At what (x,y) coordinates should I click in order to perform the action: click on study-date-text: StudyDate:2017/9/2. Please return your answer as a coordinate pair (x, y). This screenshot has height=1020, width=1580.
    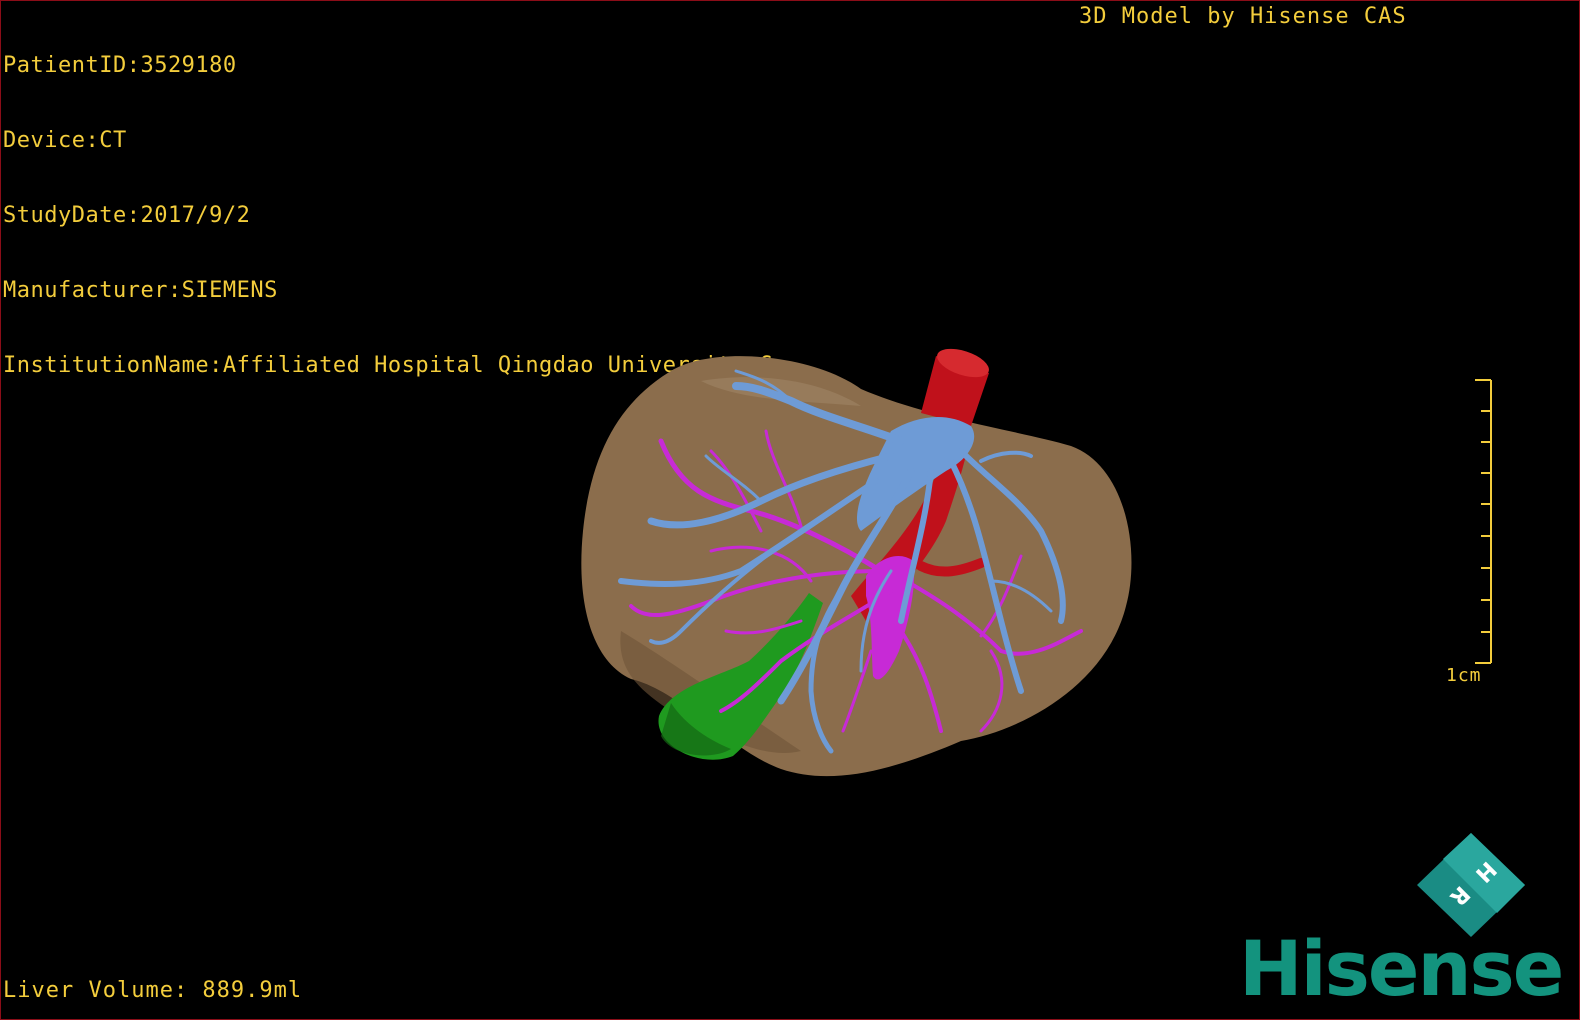
    Looking at the image, I should click on (127, 215).